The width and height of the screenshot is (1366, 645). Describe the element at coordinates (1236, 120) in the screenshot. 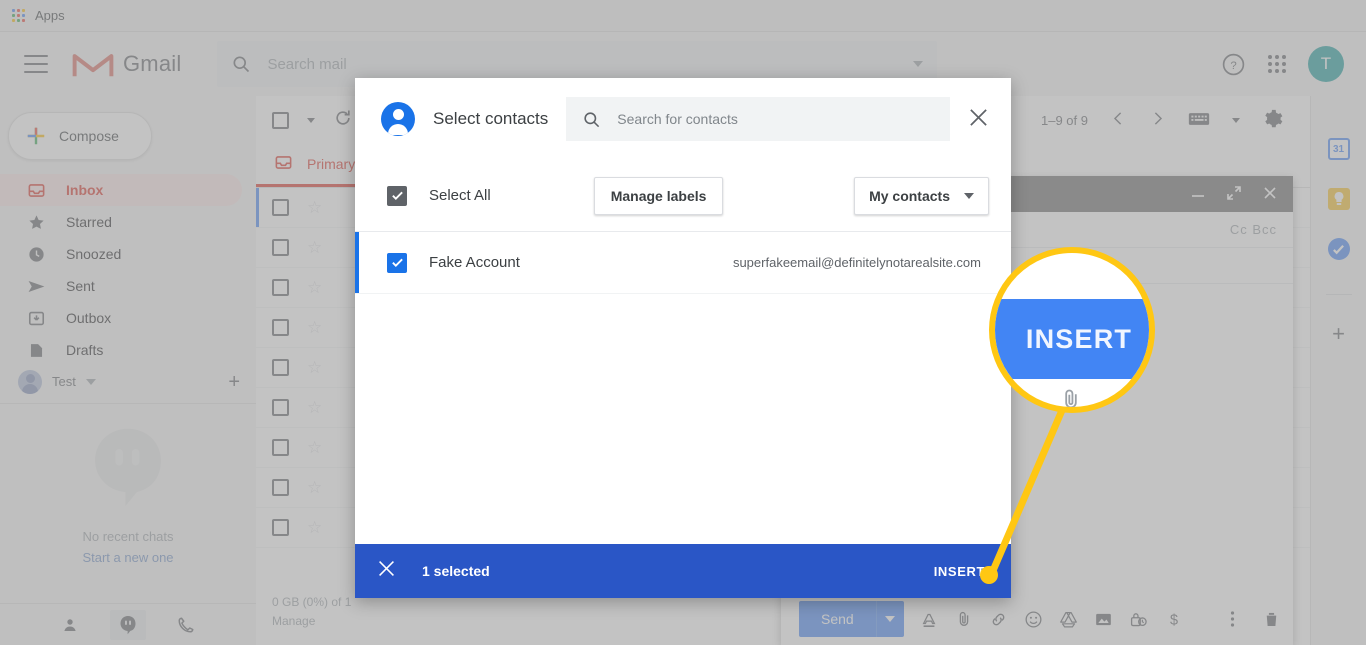

I see `keyboard-chevron-down-icon` at that location.